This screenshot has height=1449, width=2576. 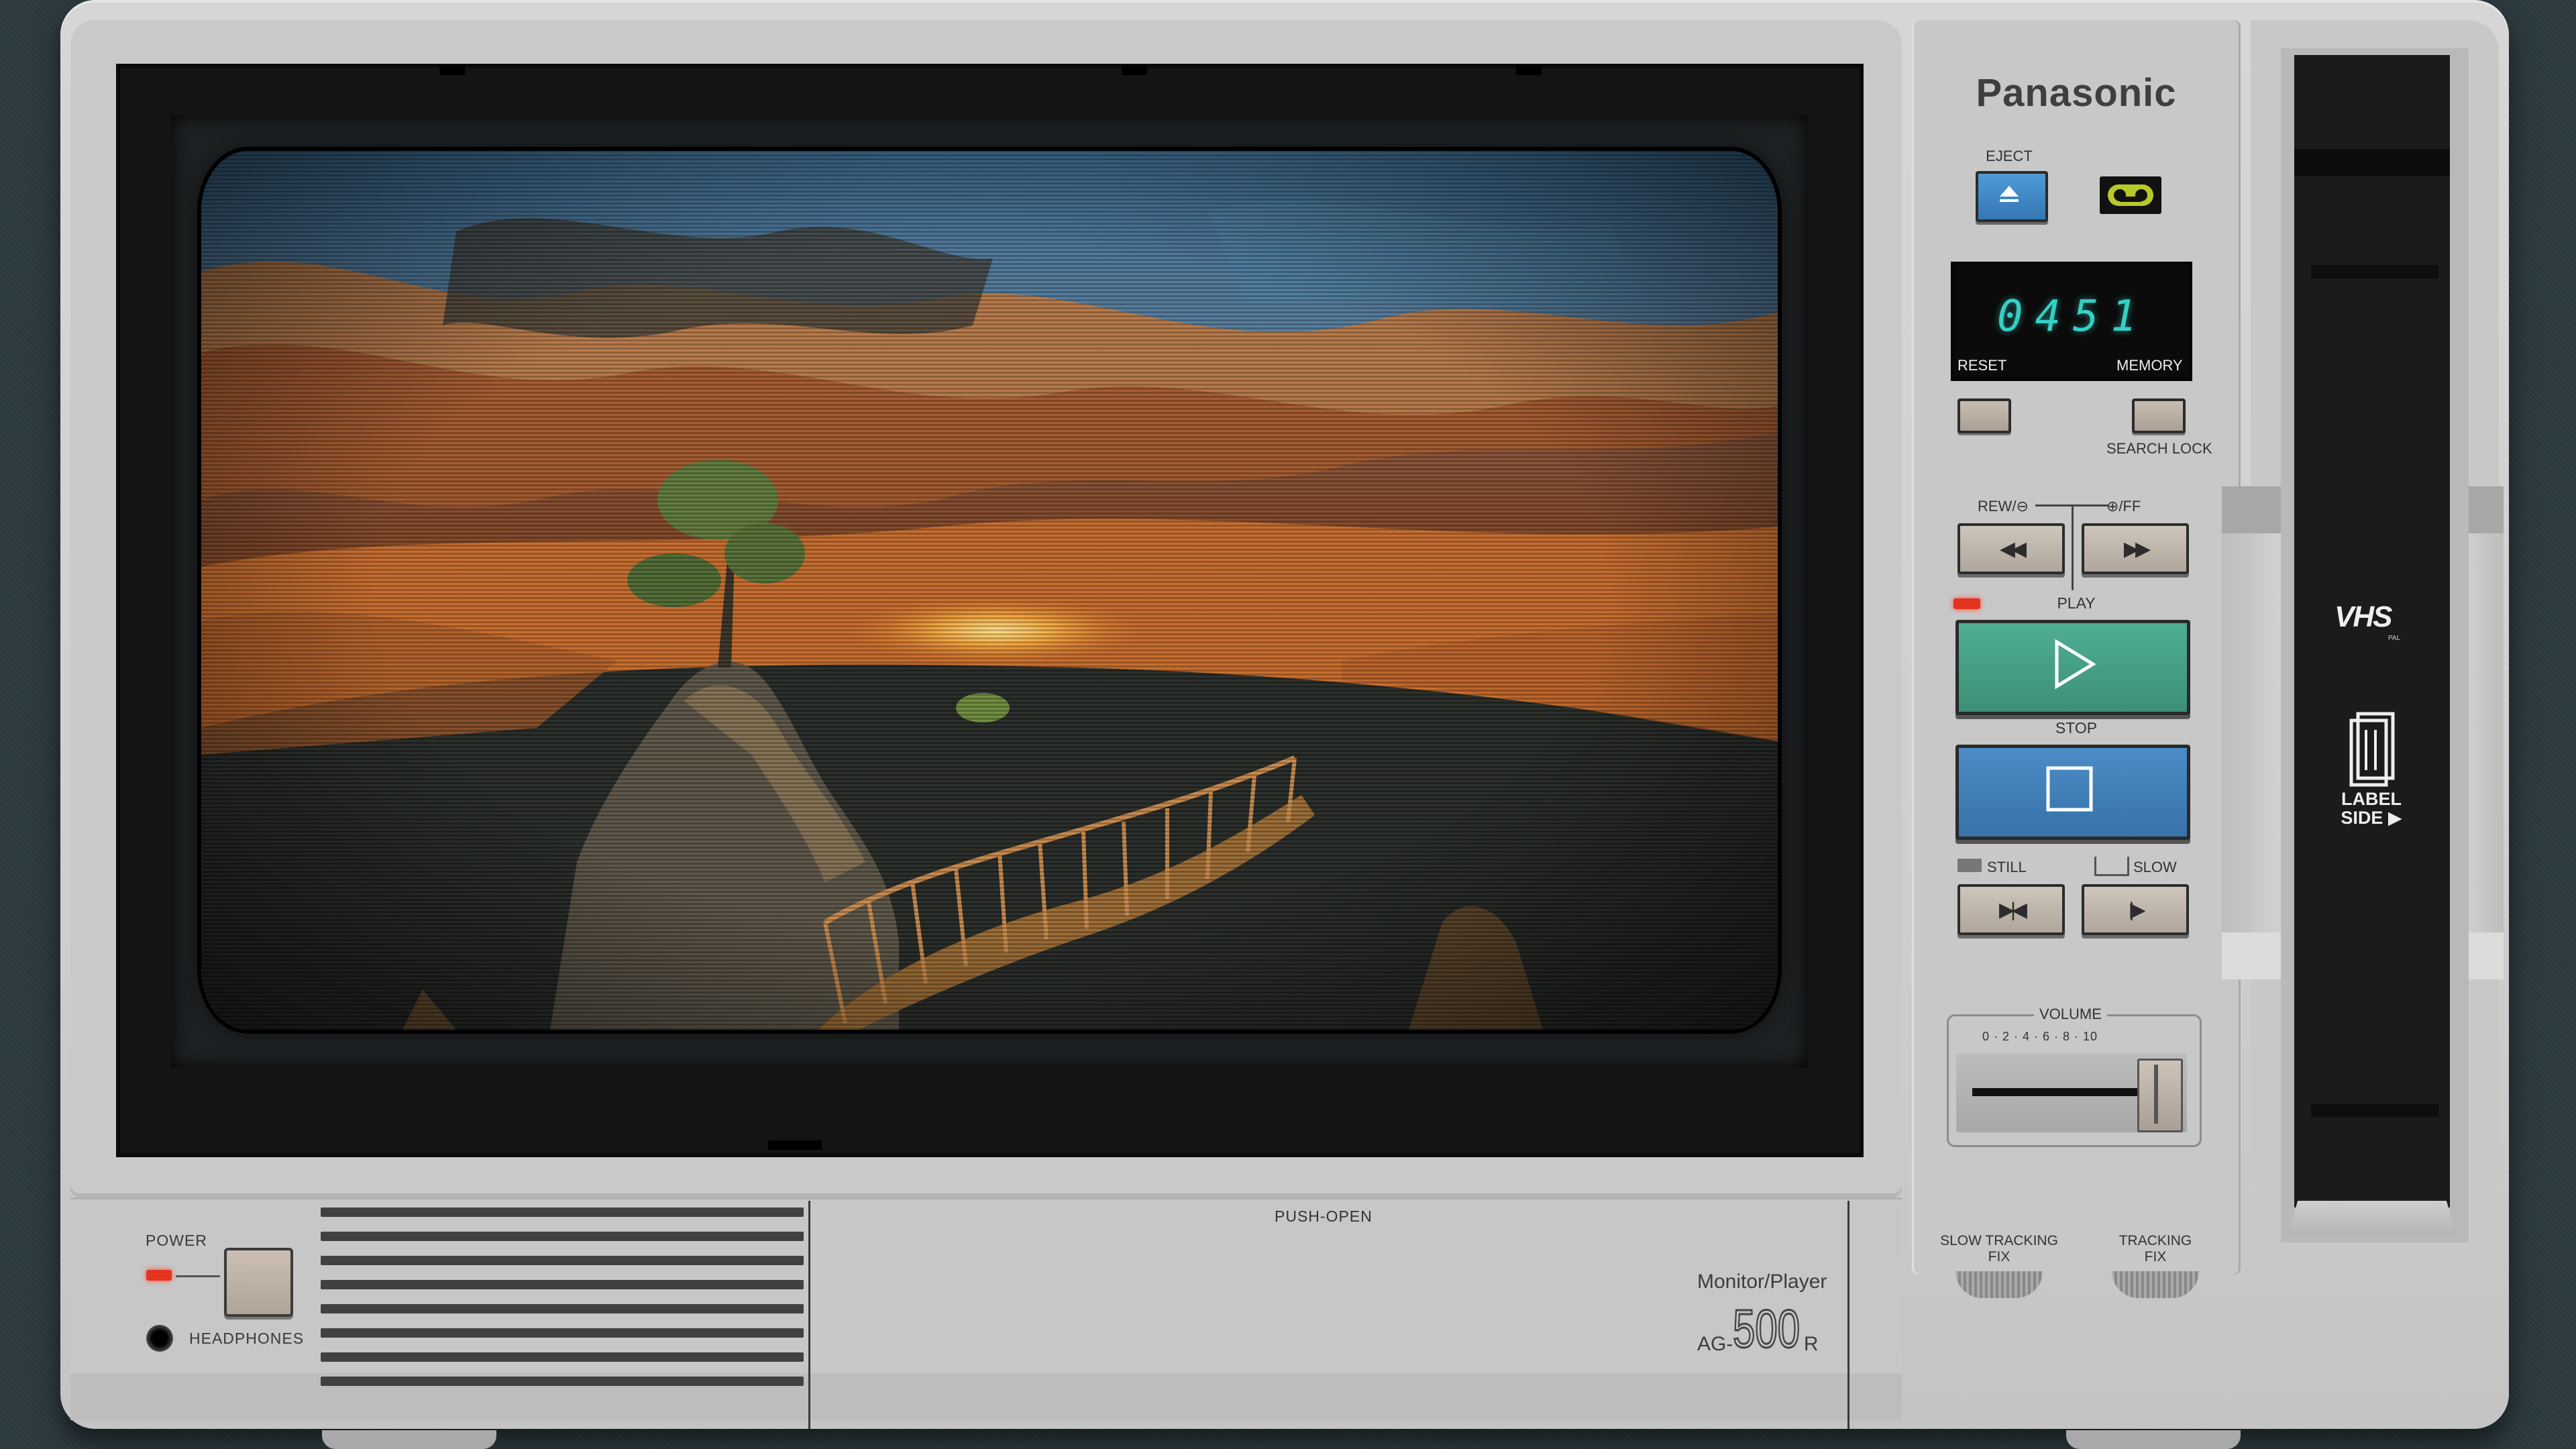 I want to click on power-connector-line, so click(x=198, y=1276).